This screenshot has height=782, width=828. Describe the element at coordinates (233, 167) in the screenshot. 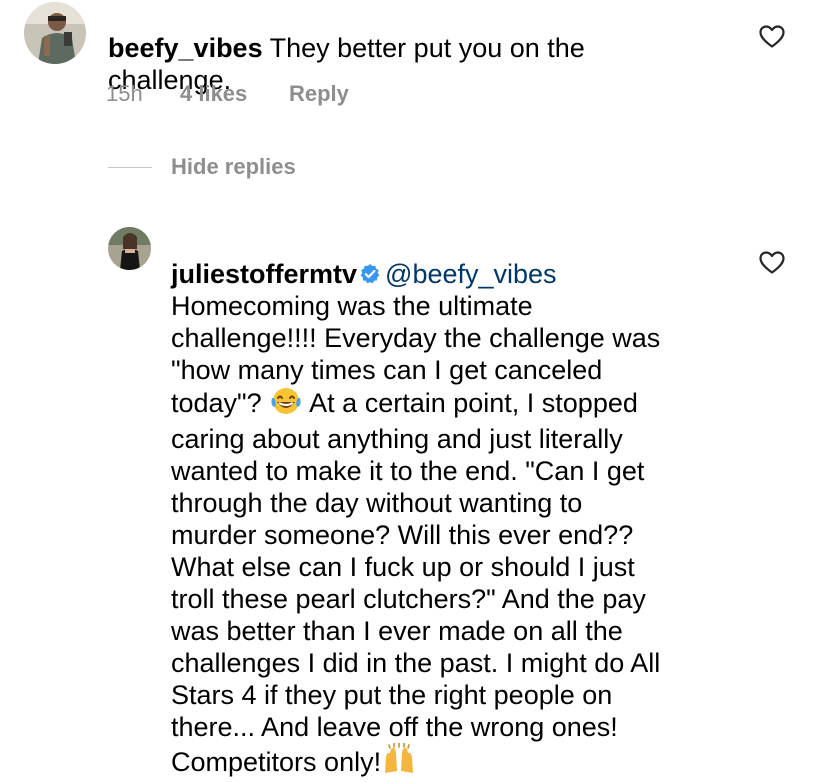

I see `hide-replies-button: Hide replies` at that location.